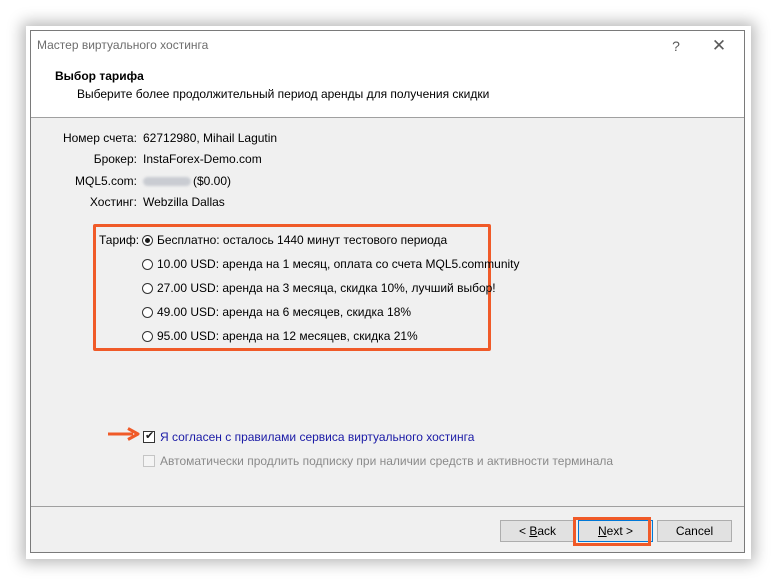 The image size is (777, 585). What do you see at coordinates (105, 181) in the screenshot?
I see `mql5-label: MQL5.com:` at bounding box center [105, 181].